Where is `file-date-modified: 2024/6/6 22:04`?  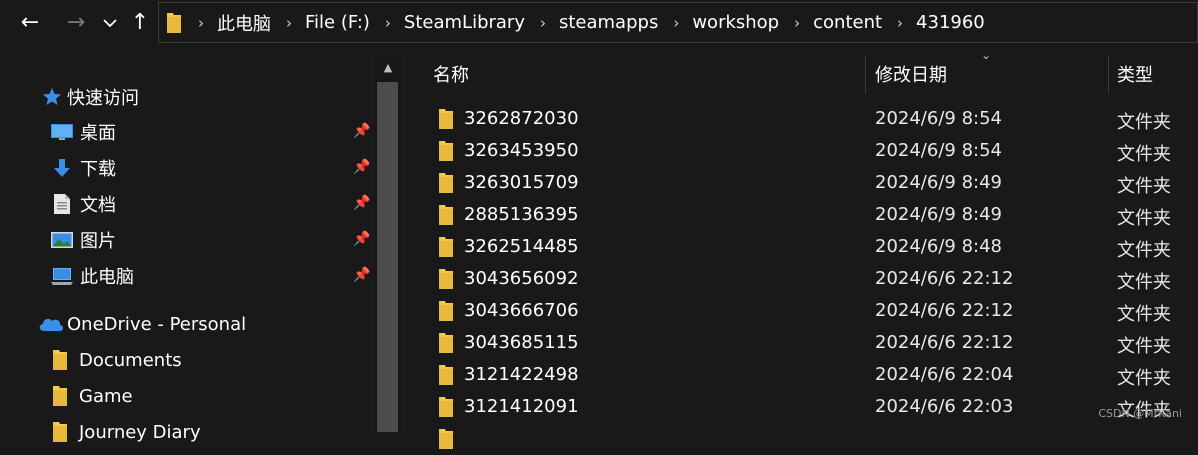 file-date-modified: 2024/6/6 22:04 is located at coordinates (944, 374).